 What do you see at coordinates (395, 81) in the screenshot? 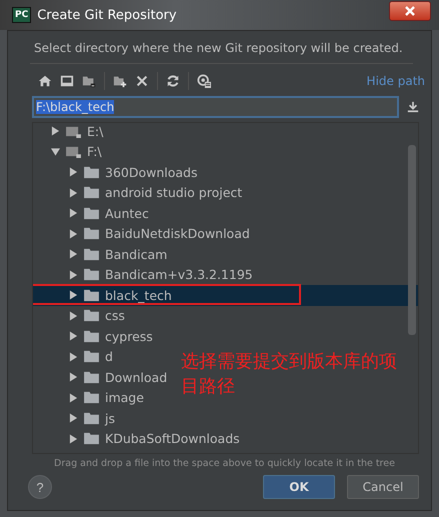
I see `hide-path-link: Hide path` at bounding box center [395, 81].